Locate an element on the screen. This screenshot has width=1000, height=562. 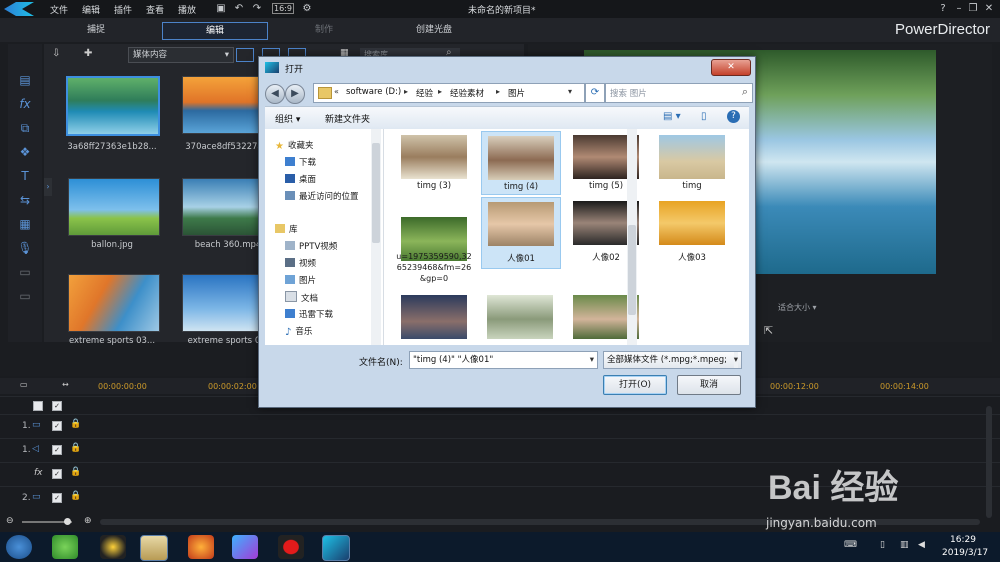
breadcrumb-folder-1: 经验 is located at coordinates (424, 93).